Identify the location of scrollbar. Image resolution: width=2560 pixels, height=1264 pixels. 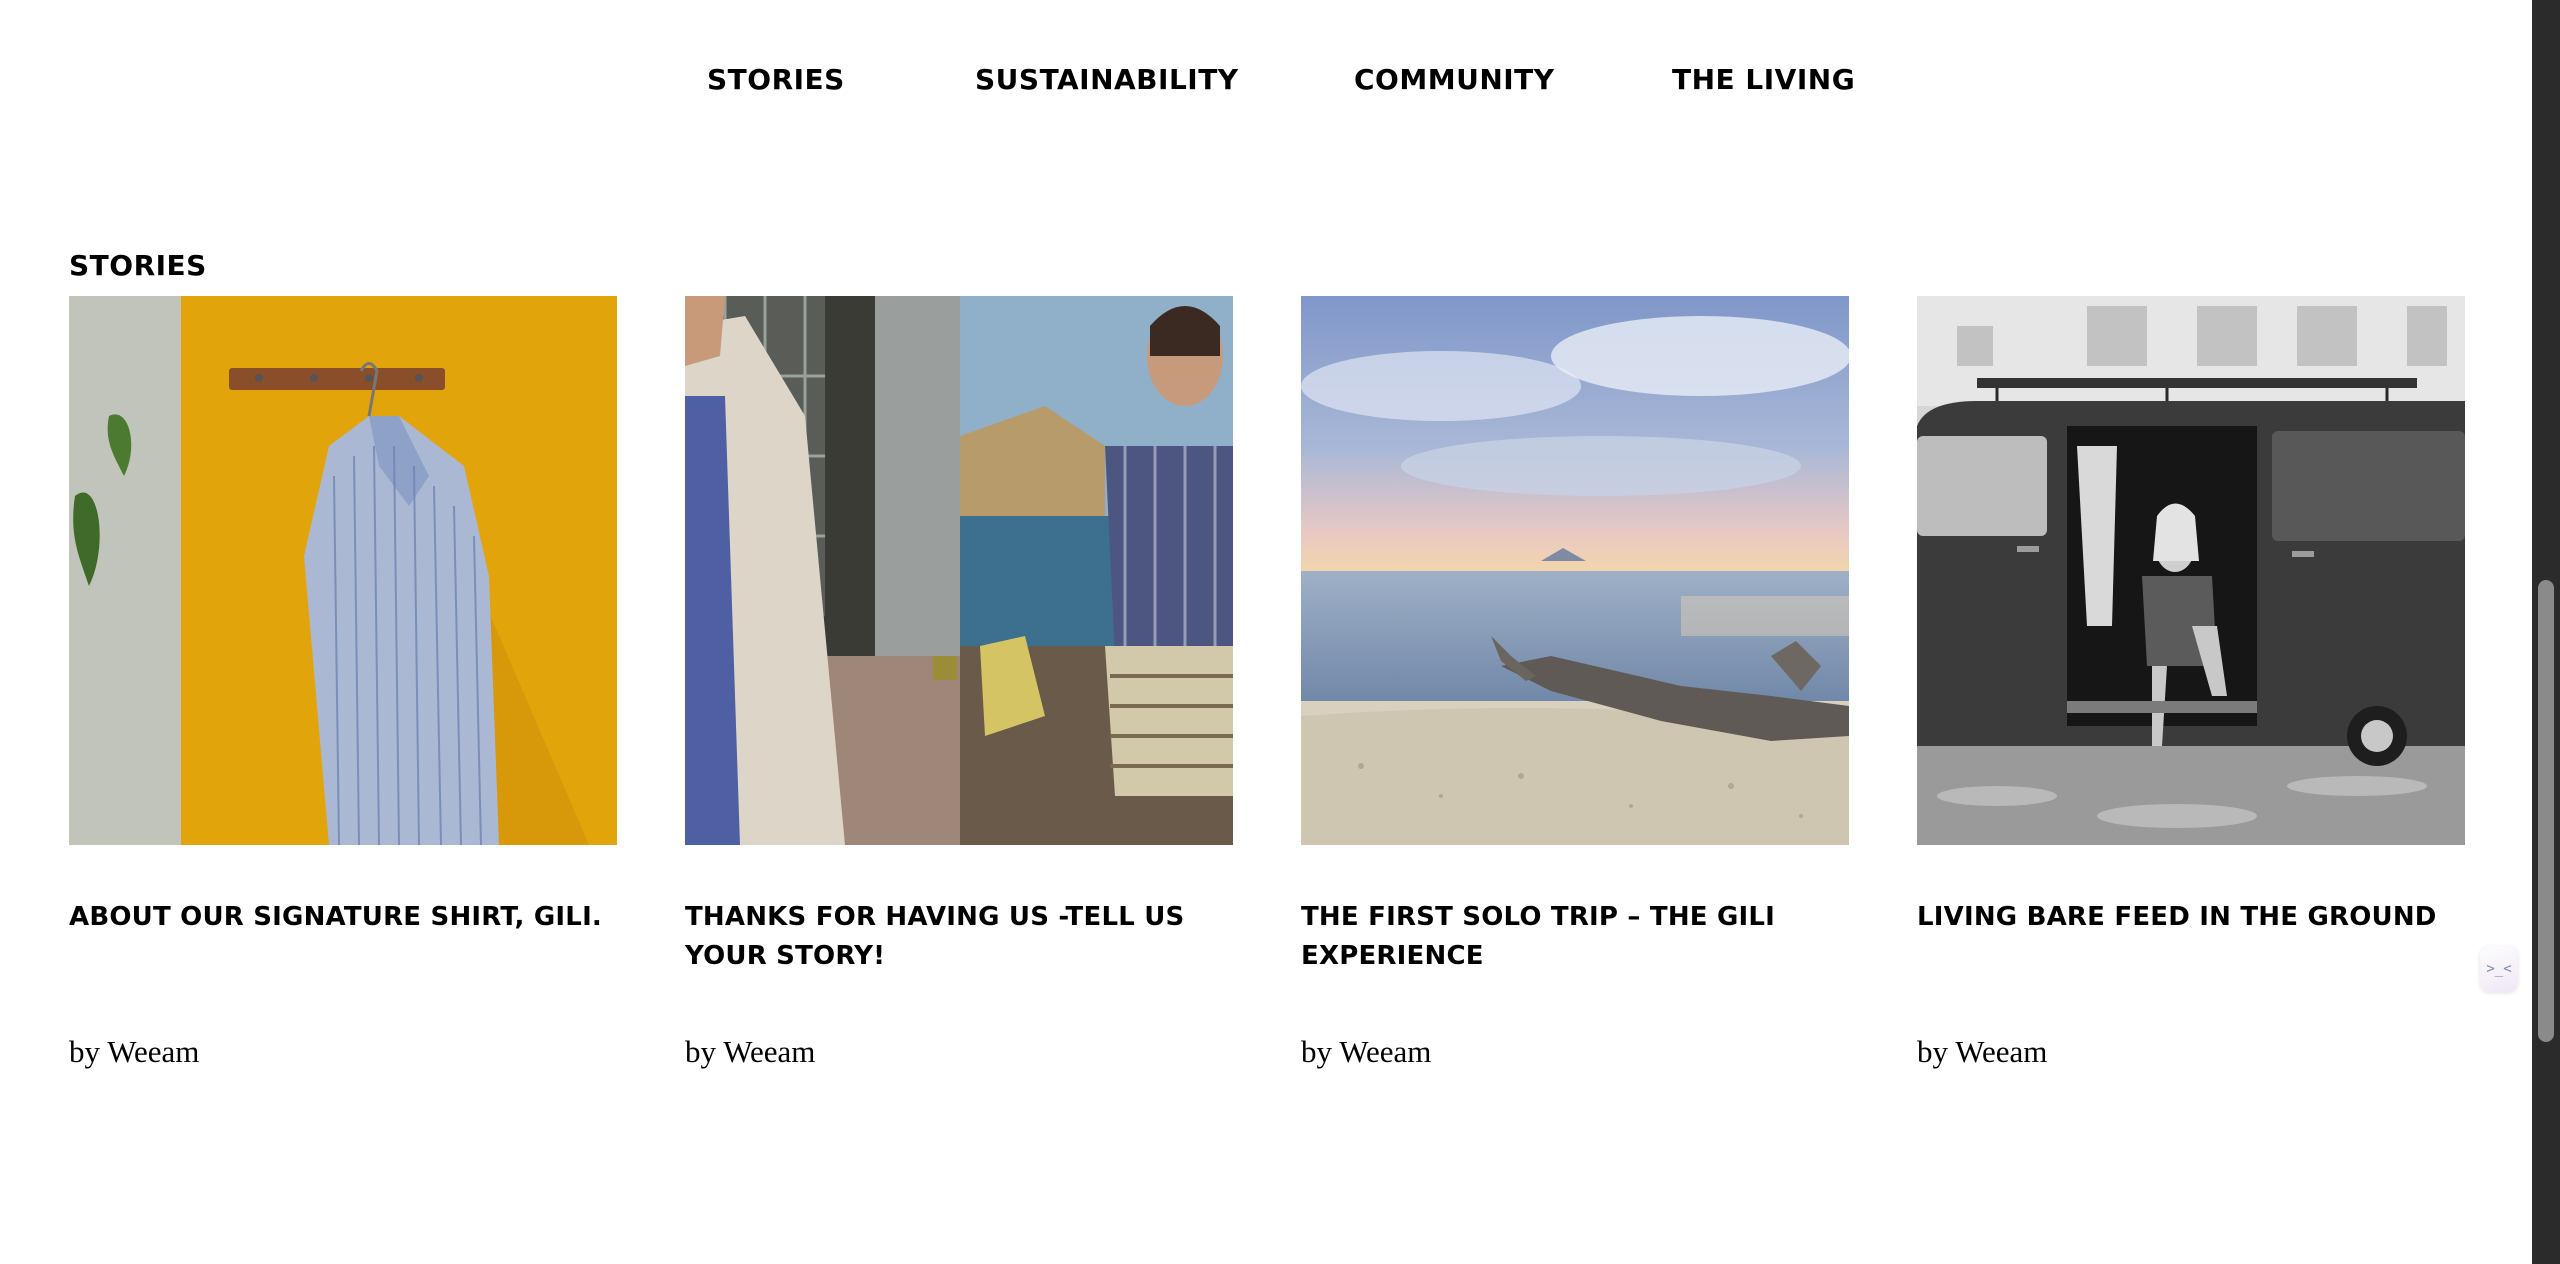
(2546, 632).